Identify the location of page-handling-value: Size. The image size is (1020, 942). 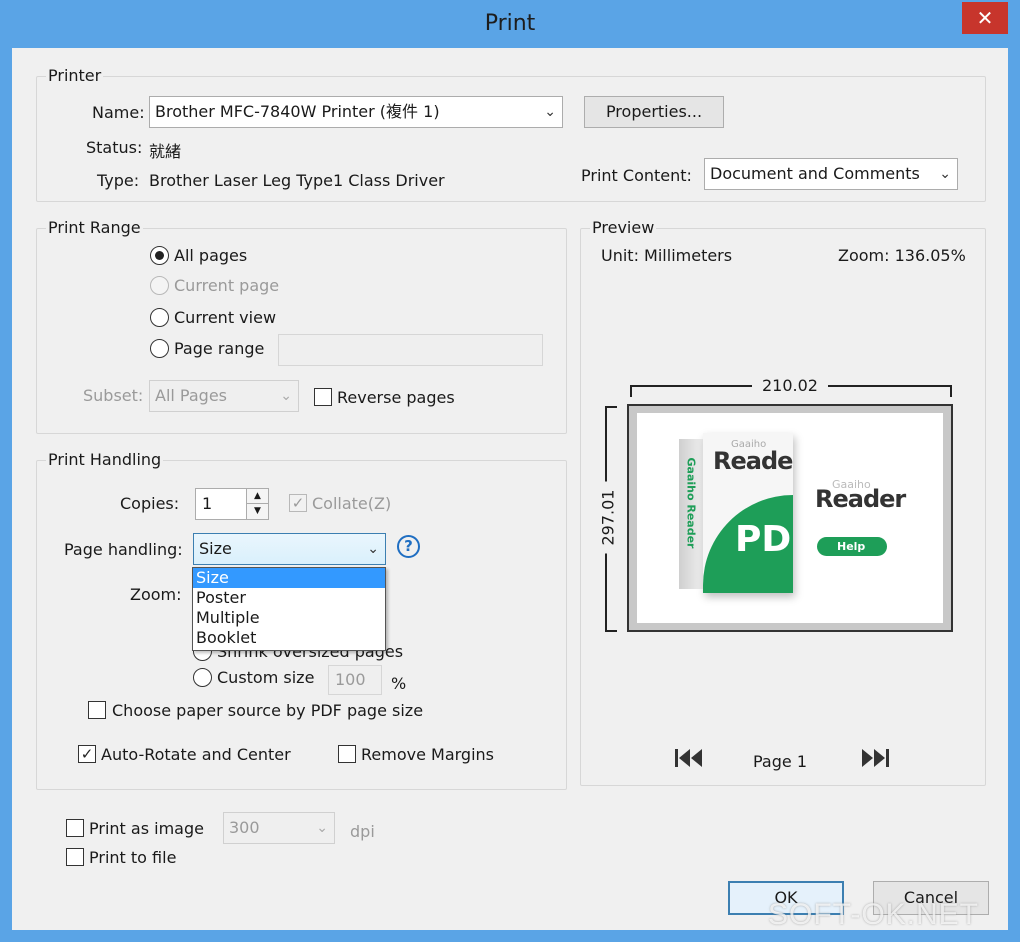
(215, 548).